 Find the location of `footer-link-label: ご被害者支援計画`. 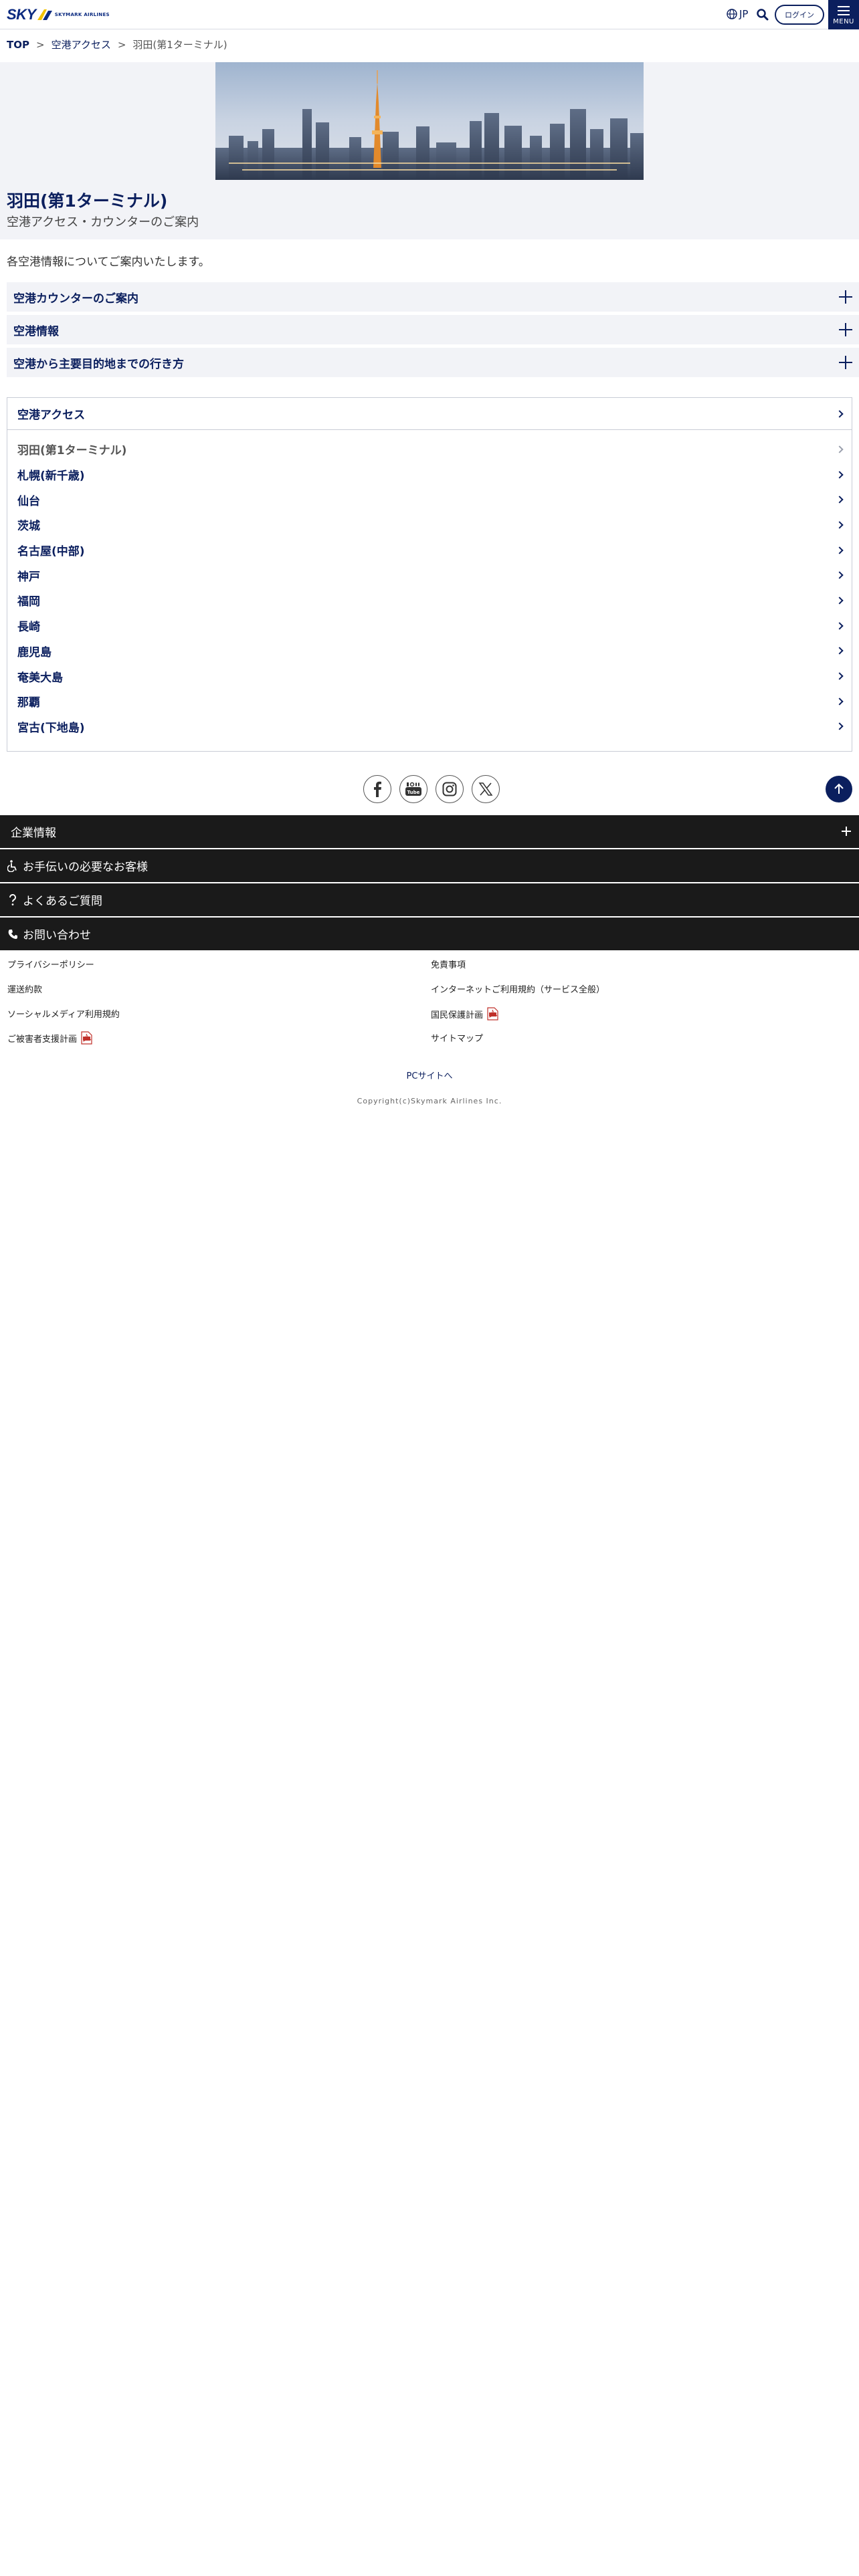

footer-link-label: ご被害者支援計画 is located at coordinates (42, 1039).